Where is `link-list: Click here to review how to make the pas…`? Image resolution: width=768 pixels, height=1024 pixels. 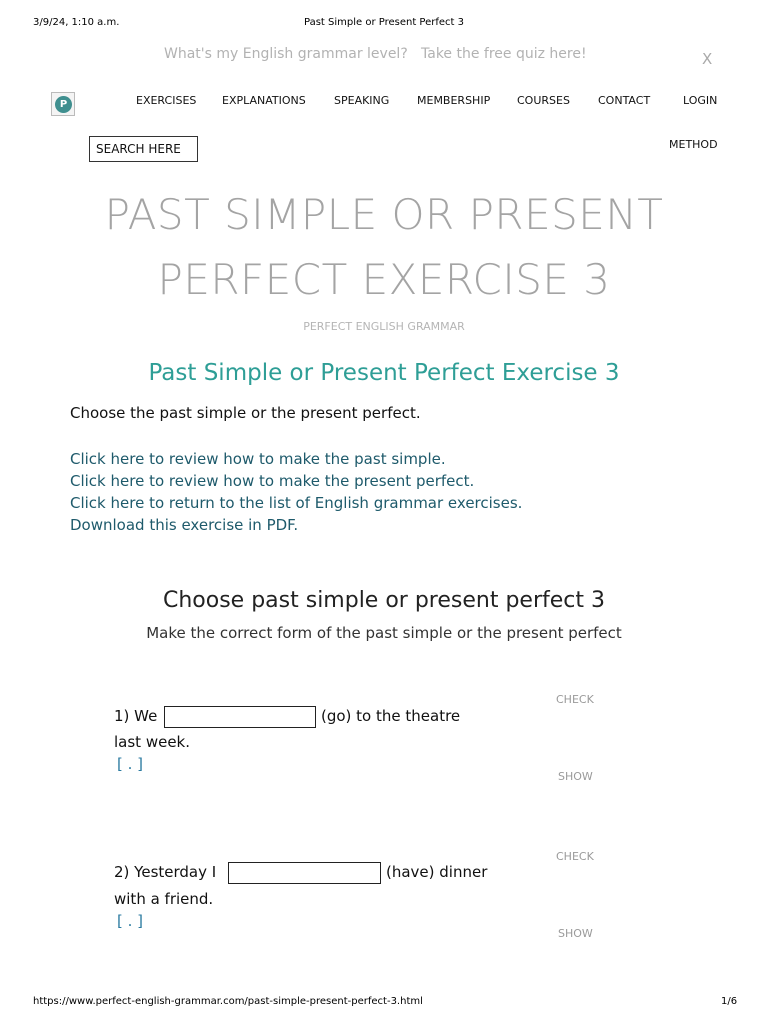 link-list: Click here to review how to make the pas… is located at coordinates (296, 492).